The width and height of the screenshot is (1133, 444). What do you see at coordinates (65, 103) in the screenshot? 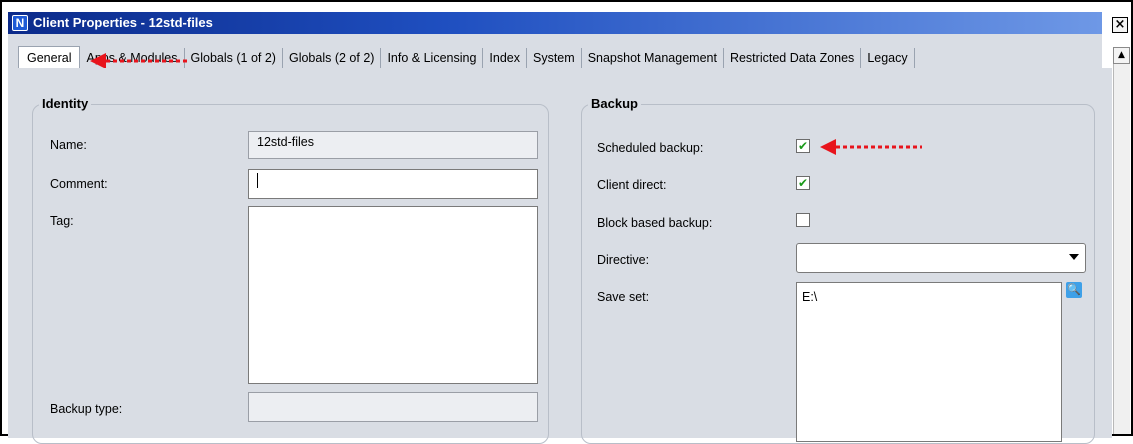
I see `identity-group-label: Identity` at bounding box center [65, 103].